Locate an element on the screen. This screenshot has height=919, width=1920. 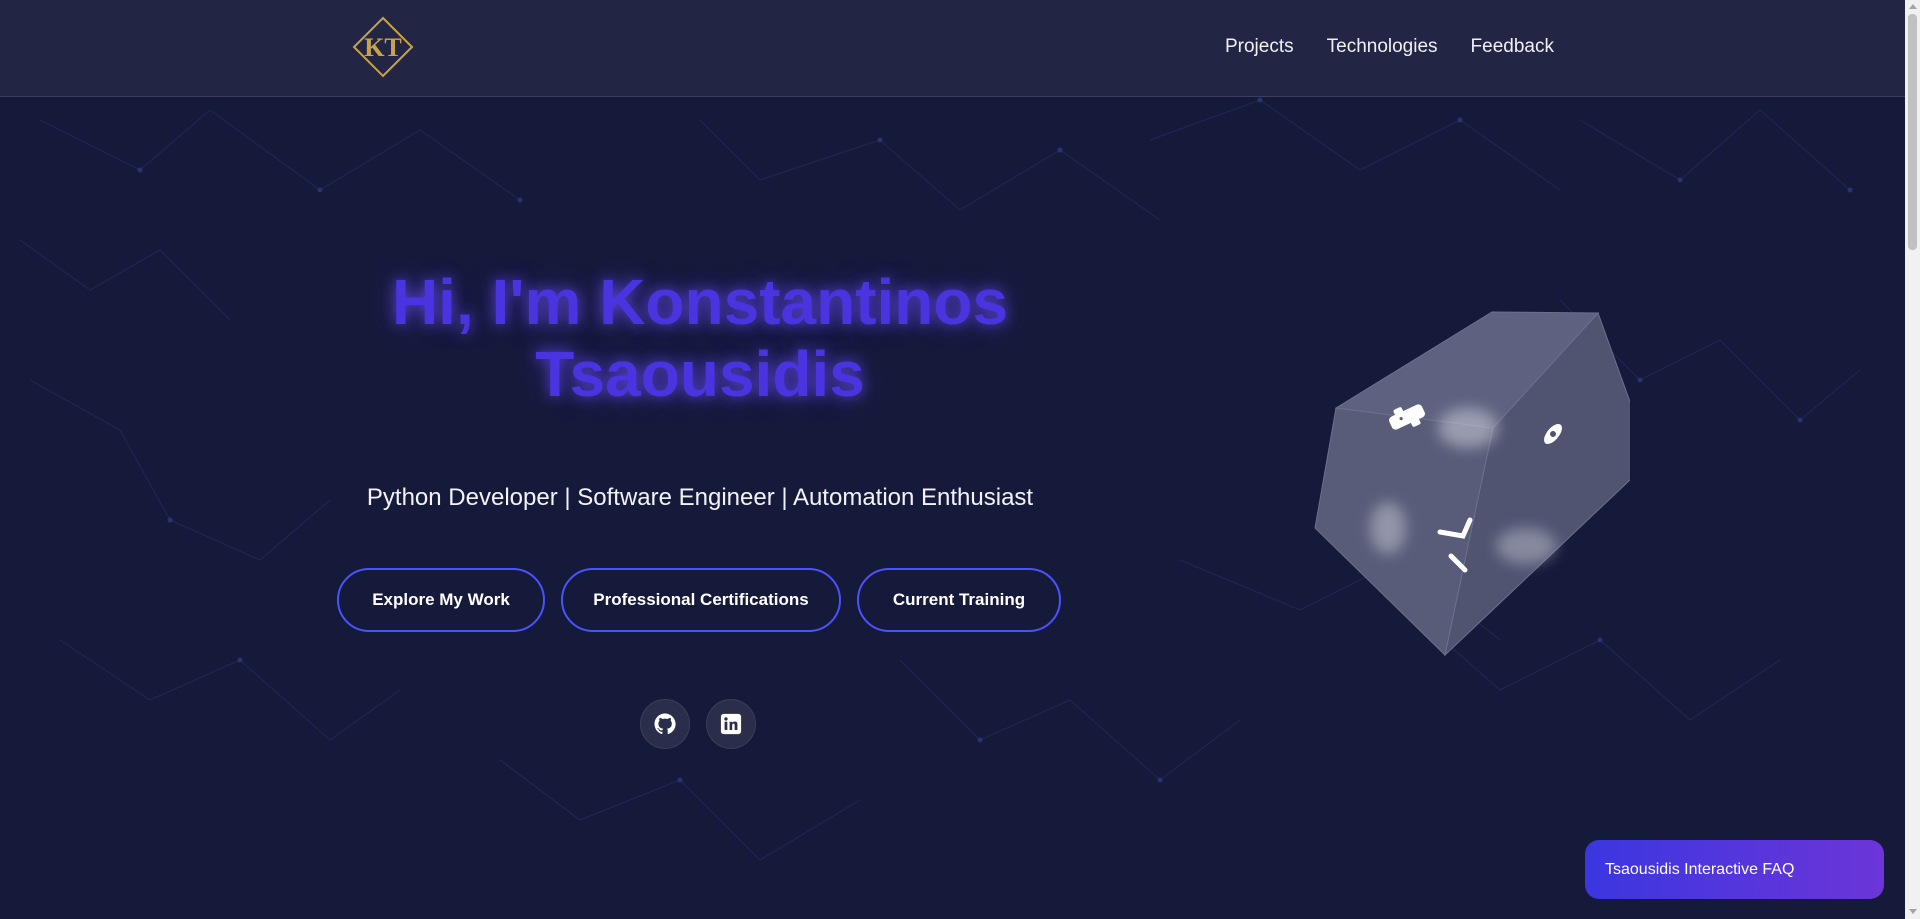
current-training-button: Current Training is located at coordinates (959, 600).